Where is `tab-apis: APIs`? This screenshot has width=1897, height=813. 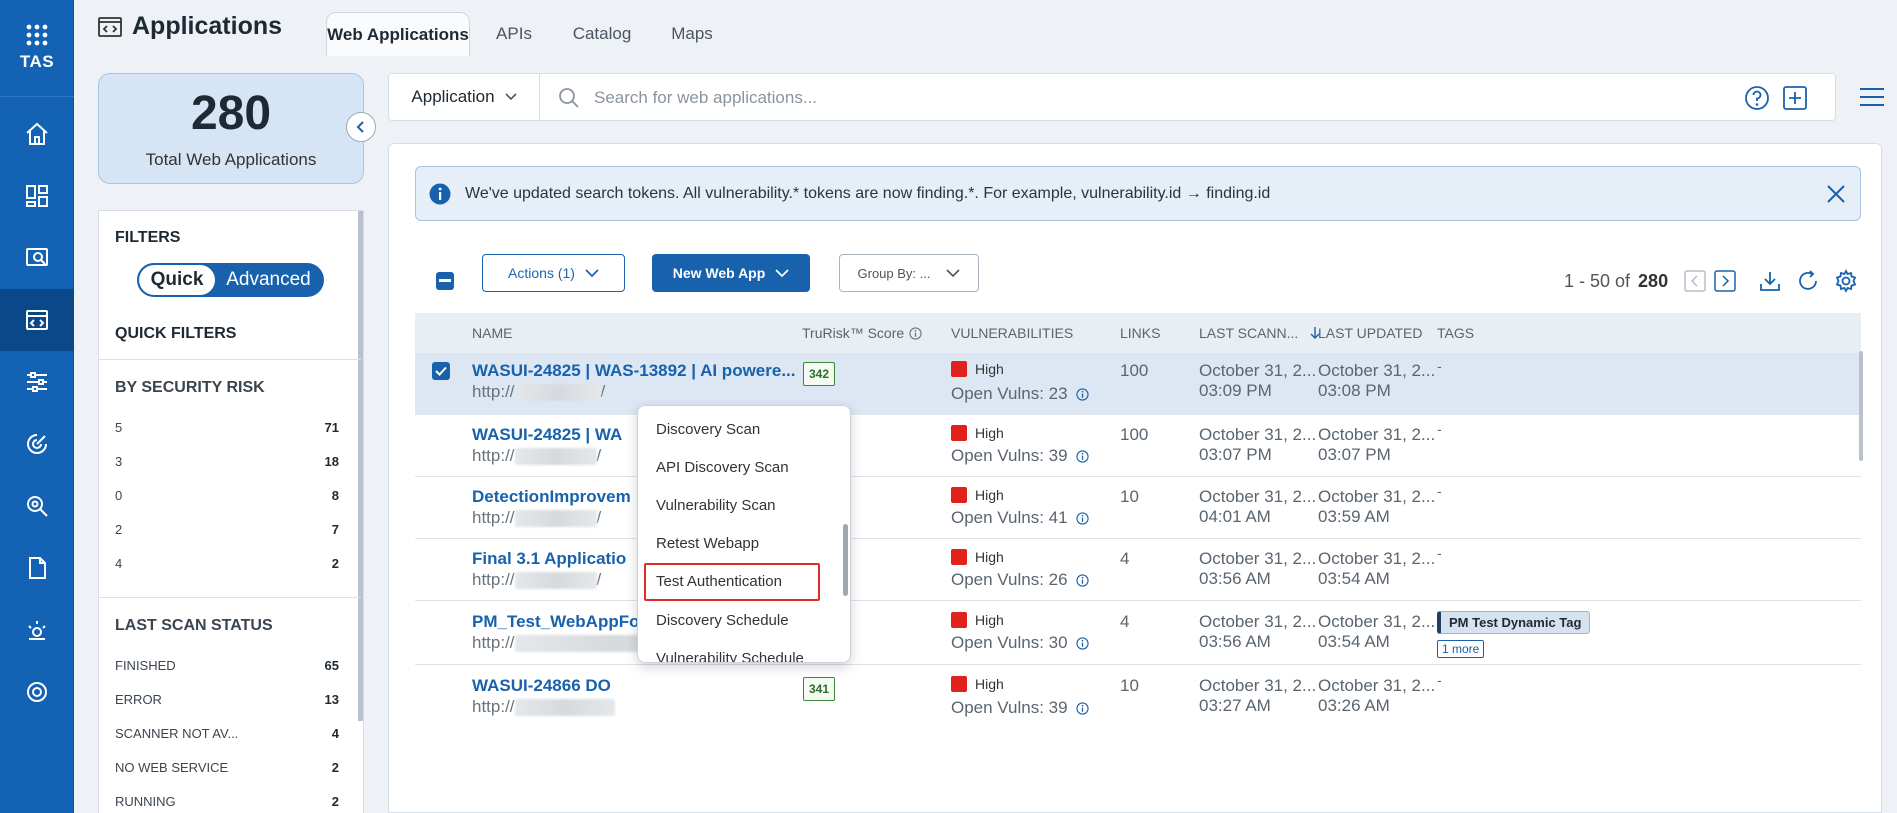 tab-apis: APIs is located at coordinates (514, 34).